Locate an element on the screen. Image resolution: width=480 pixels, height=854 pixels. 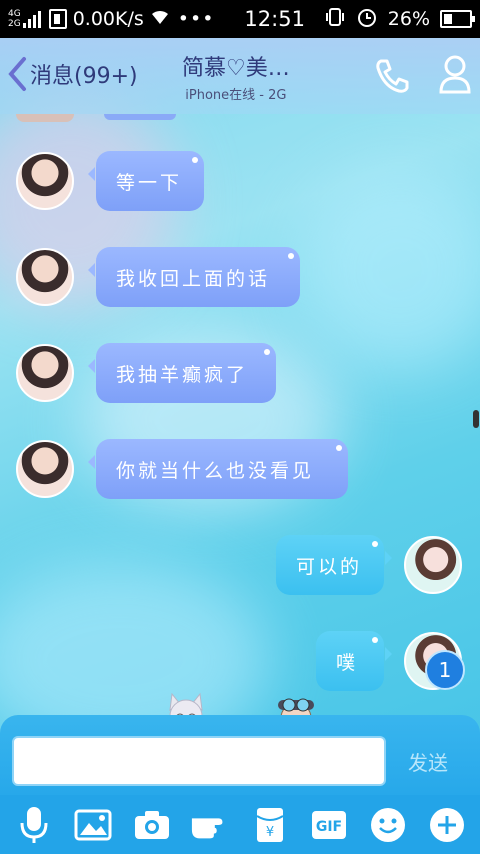
wifi-icon is located at coordinates (160, 19).